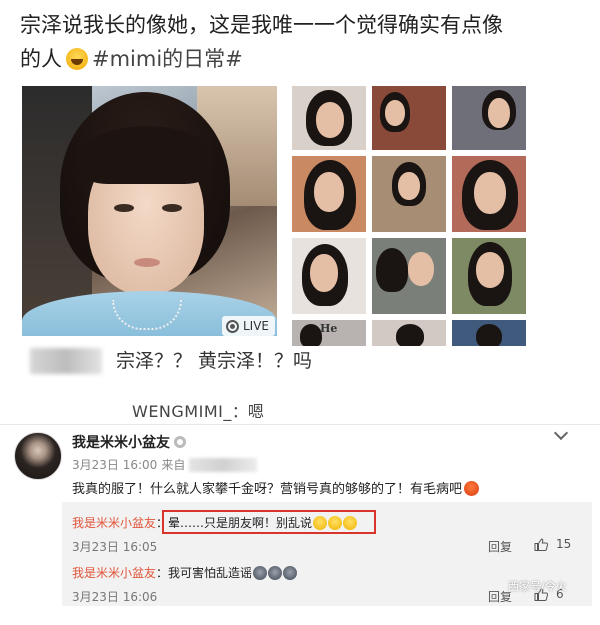 The image size is (600, 625). What do you see at coordinates (232, 326) in the screenshot?
I see `live-icon` at bounding box center [232, 326].